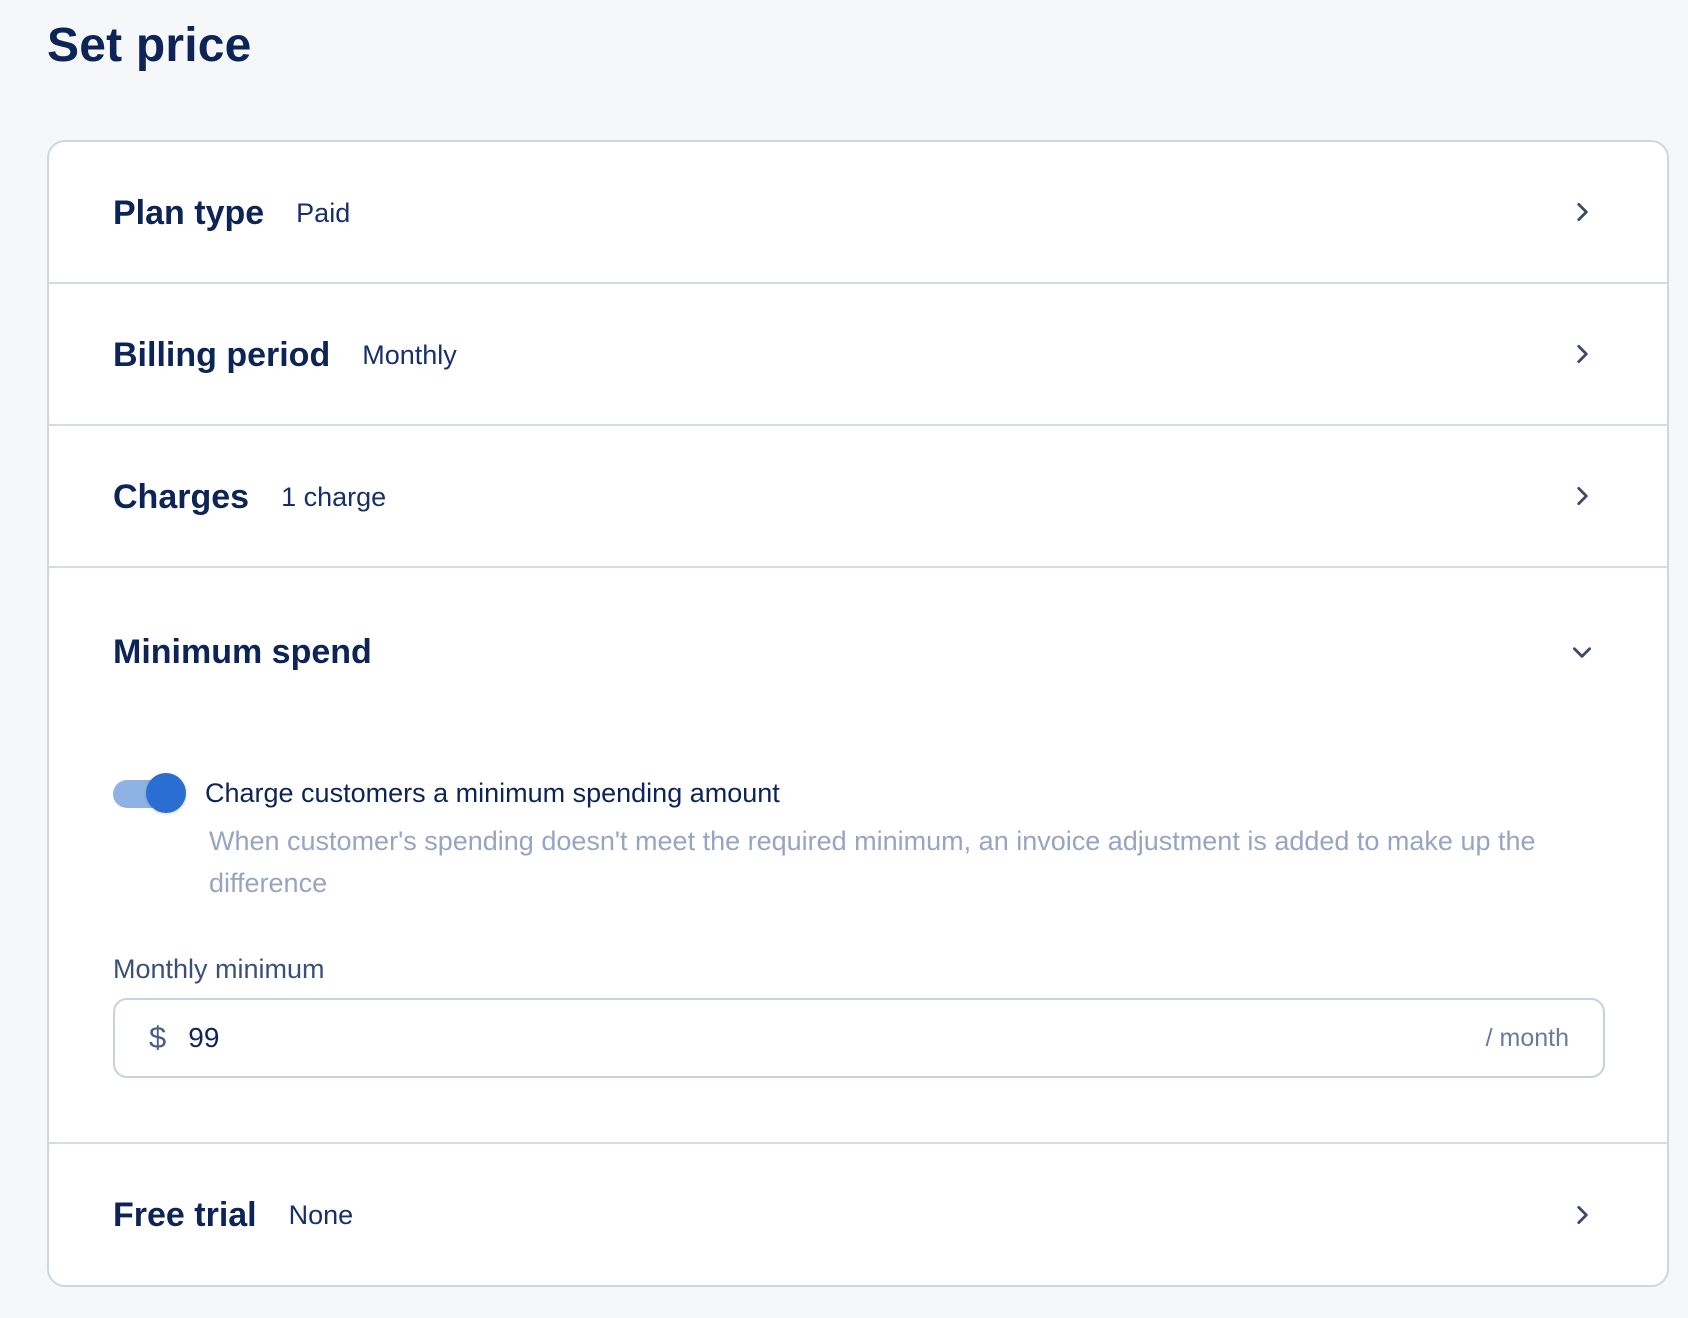 The height and width of the screenshot is (1318, 1688). Describe the element at coordinates (185, 1214) in the screenshot. I see `free-trial-title: Free trial` at that location.